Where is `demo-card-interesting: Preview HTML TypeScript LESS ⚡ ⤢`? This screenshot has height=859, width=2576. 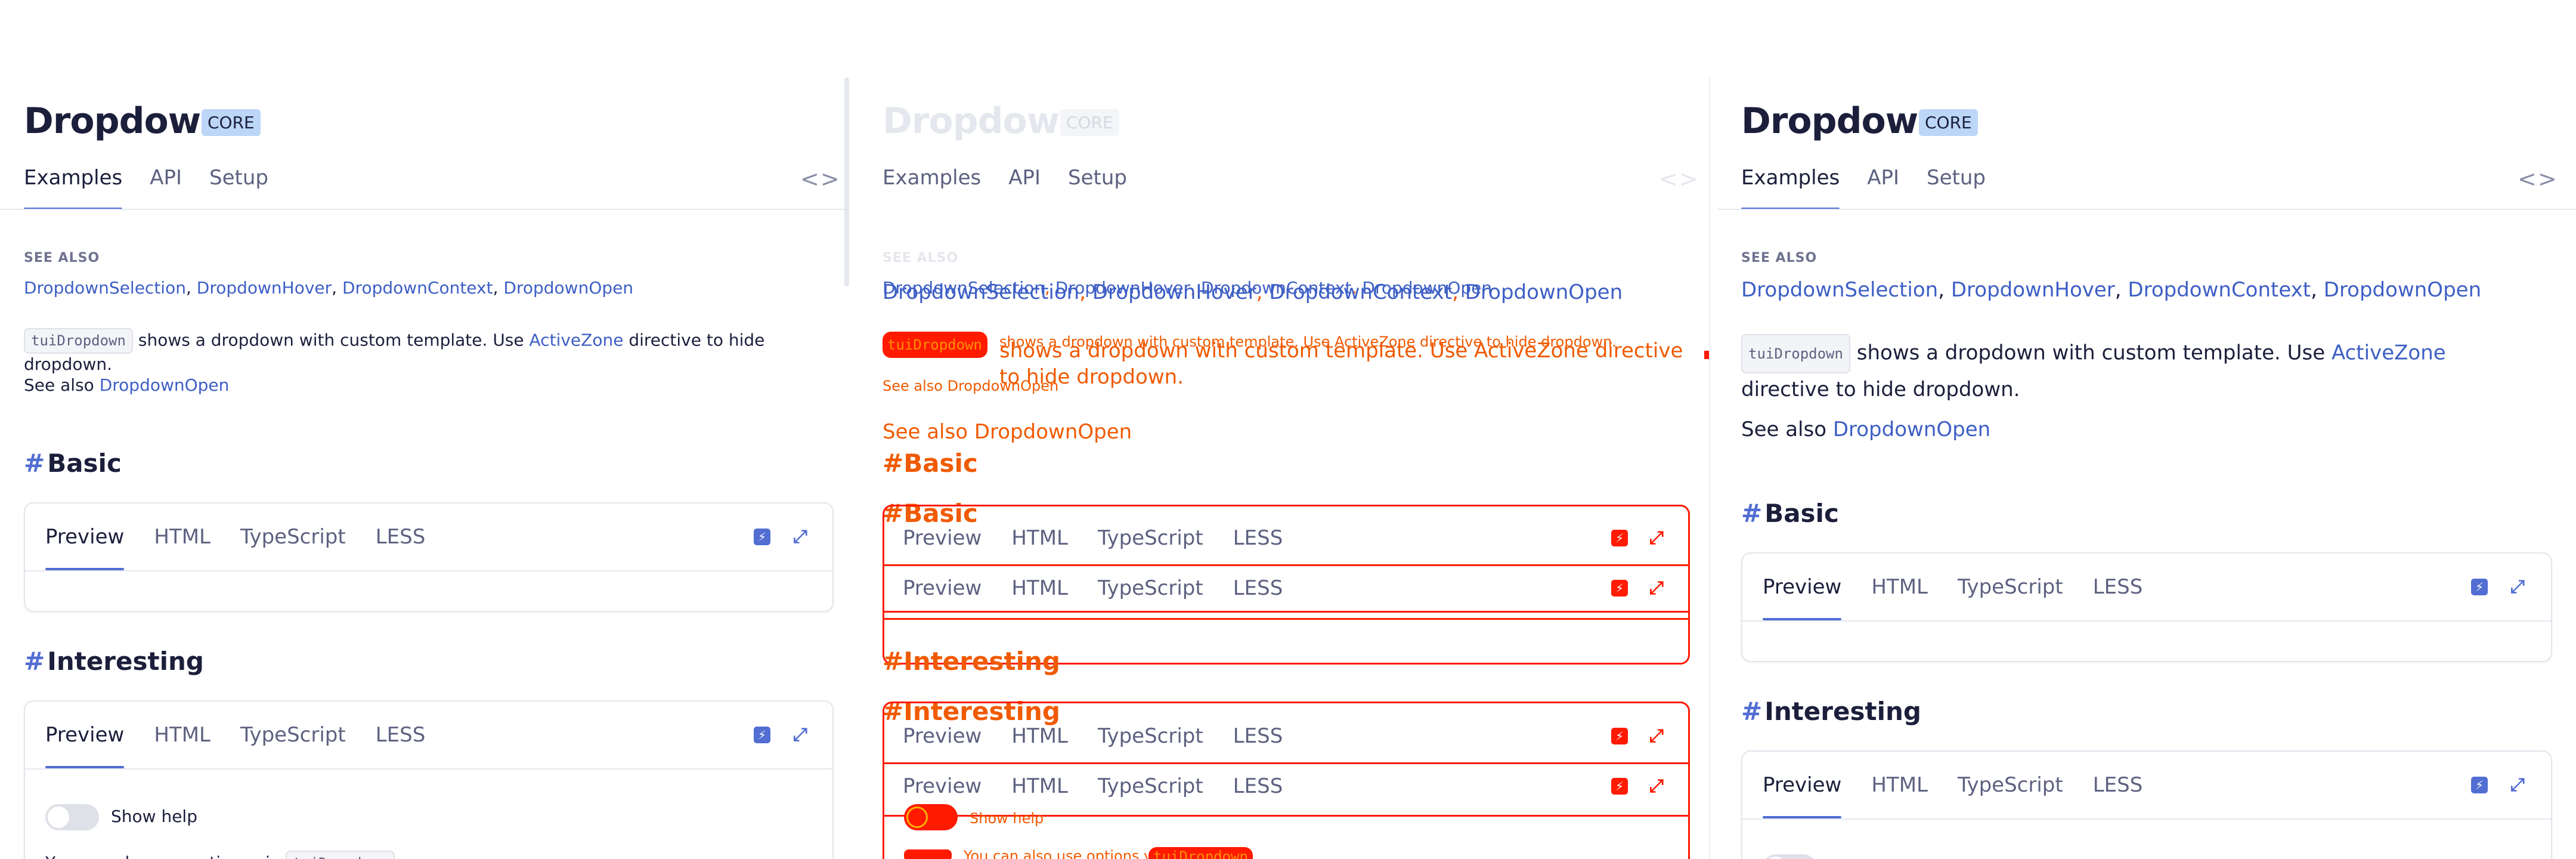 demo-card-interesting: Preview HTML TypeScript LESS ⚡ ⤢ is located at coordinates (2147, 804).